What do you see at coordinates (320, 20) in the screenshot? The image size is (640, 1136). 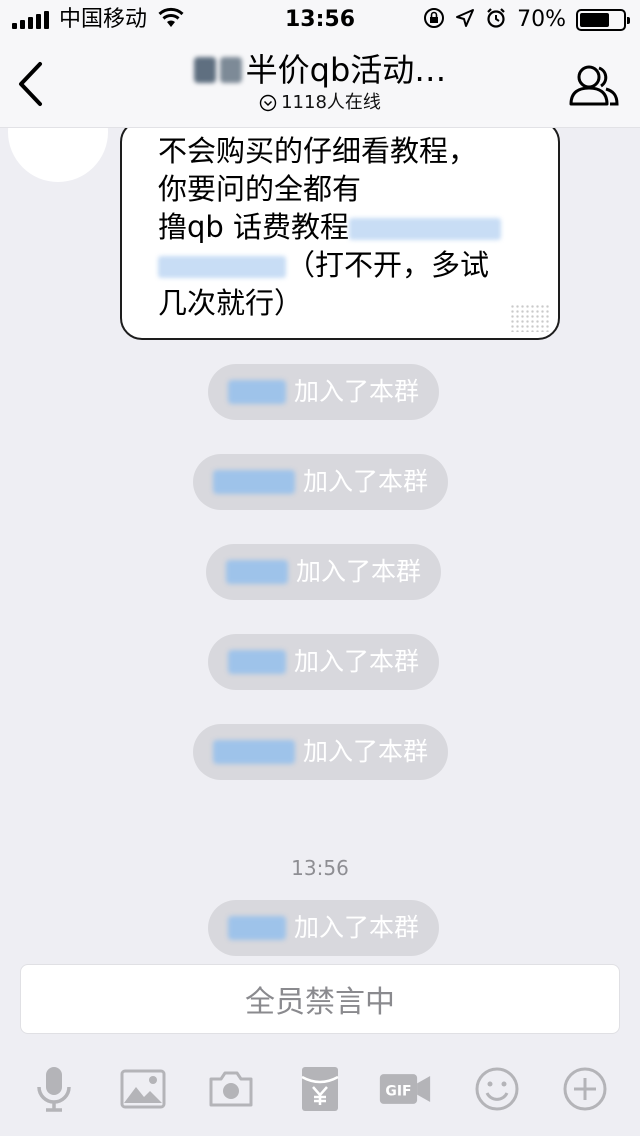 I see `status-bar: 中国移动 13:56 70%` at bounding box center [320, 20].